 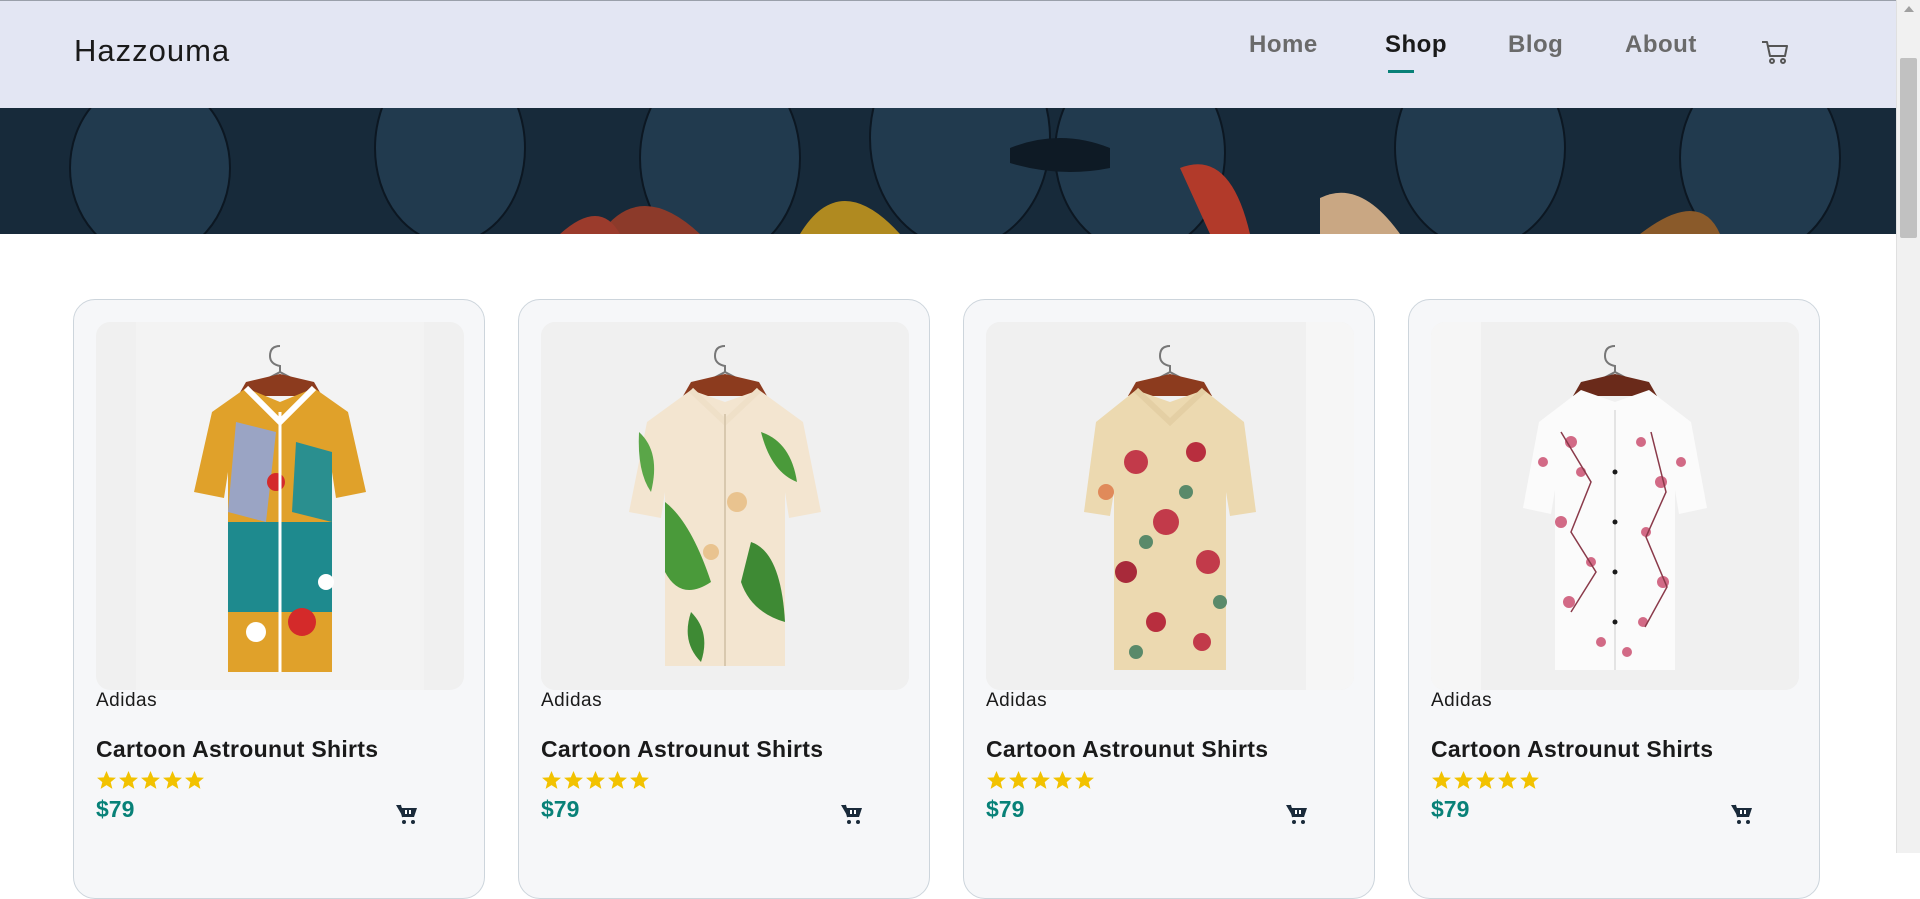 What do you see at coordinates (1661, 45) in the screenshot?
I see `nav-about: About` at bounding box center [1661, 45].